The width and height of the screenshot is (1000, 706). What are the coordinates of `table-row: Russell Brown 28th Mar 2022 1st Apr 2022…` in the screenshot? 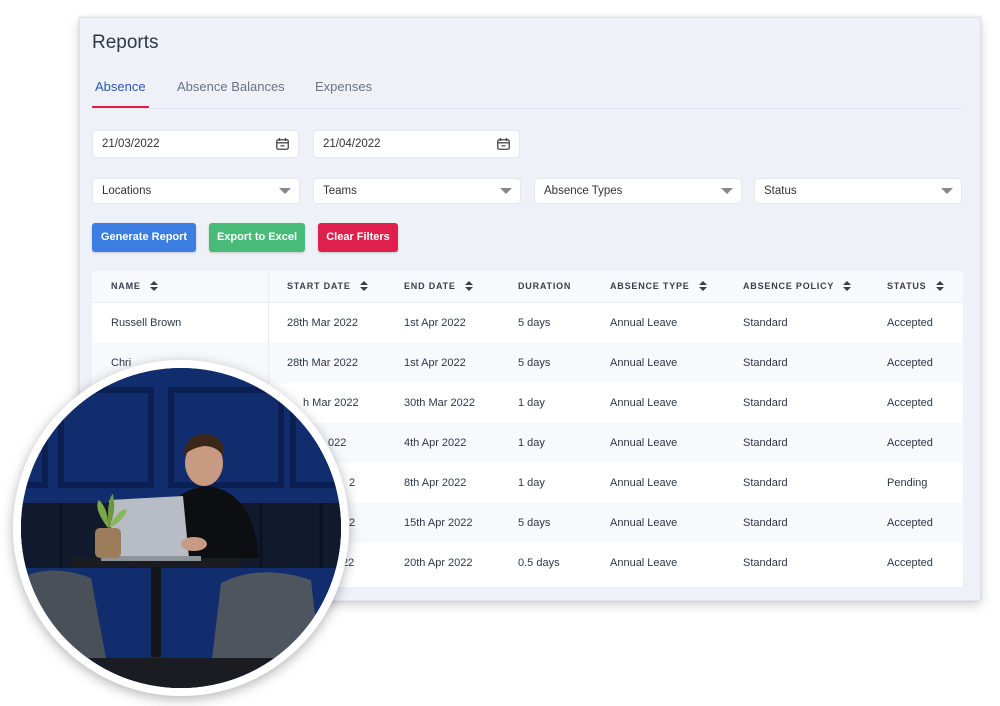 It's located at (527, 323).